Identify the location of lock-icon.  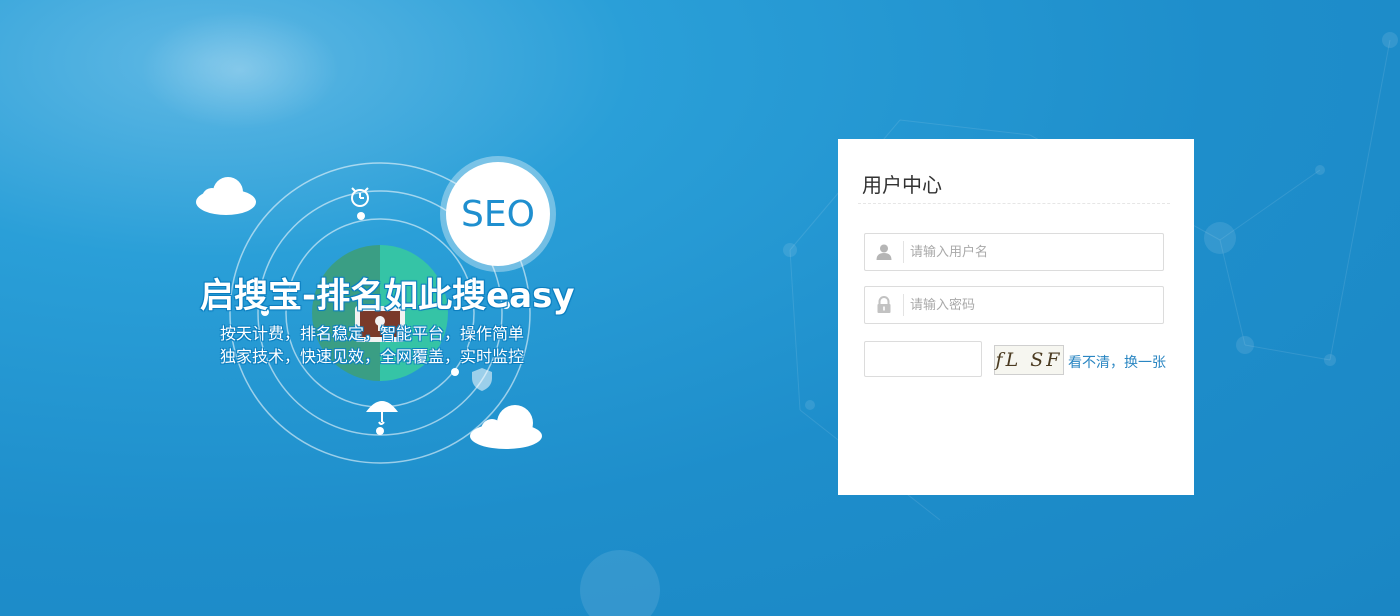
(884, 305).